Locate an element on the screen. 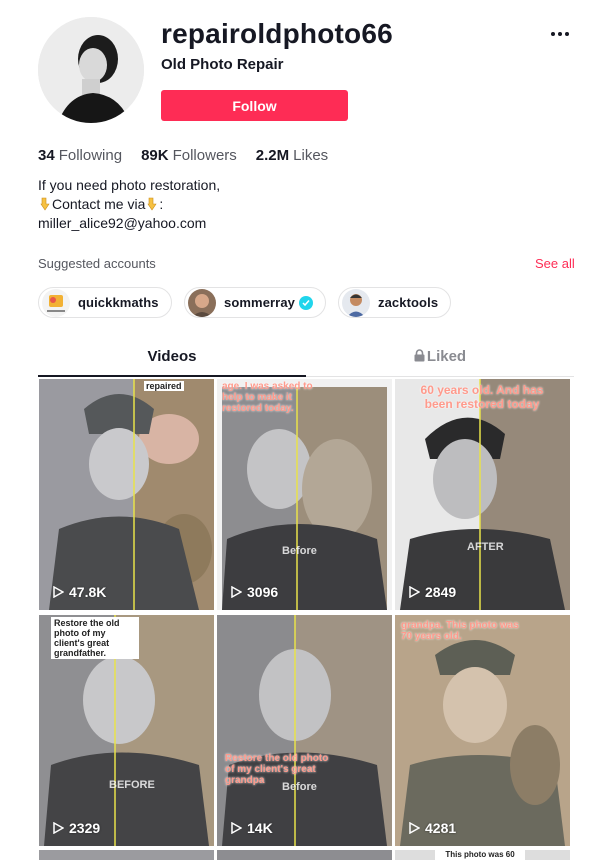  video-tile: repaired 47.8K is located at coordinates (126, 494).